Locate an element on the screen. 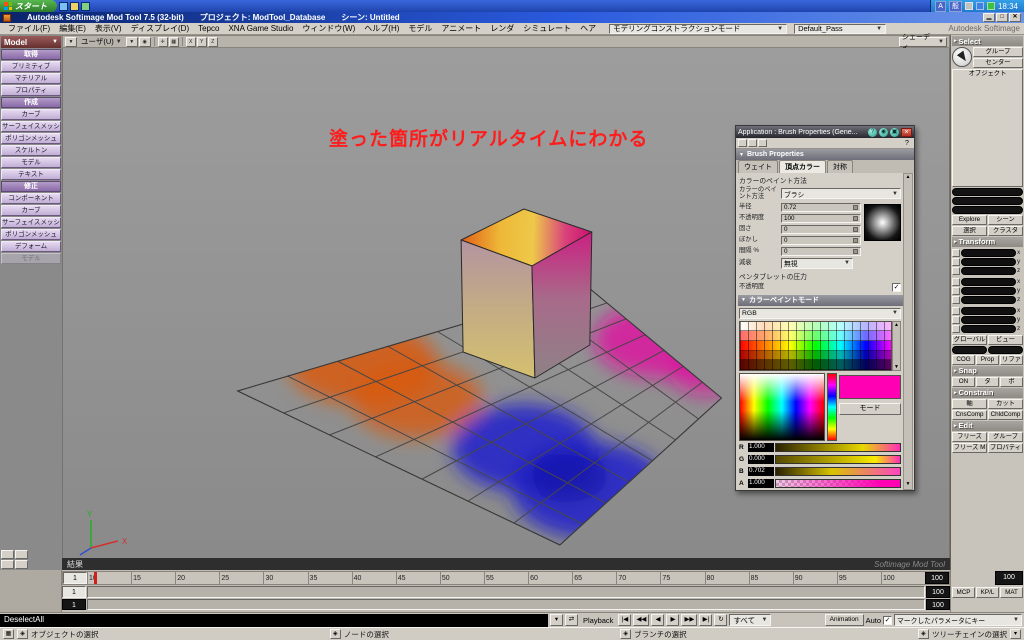  select-button: 選択 is located at coordinates (969, 230).